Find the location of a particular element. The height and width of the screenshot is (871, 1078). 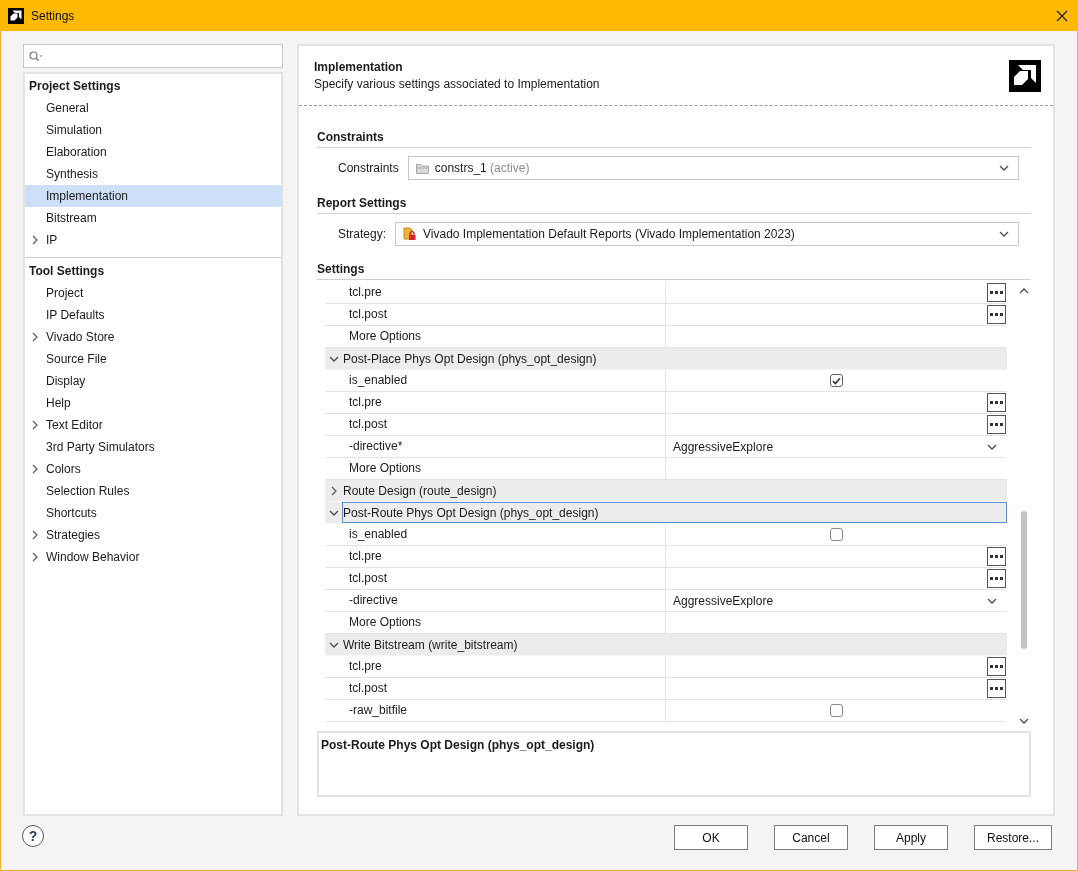

tree-item: Bitstream is located at coordinates (153, 218).